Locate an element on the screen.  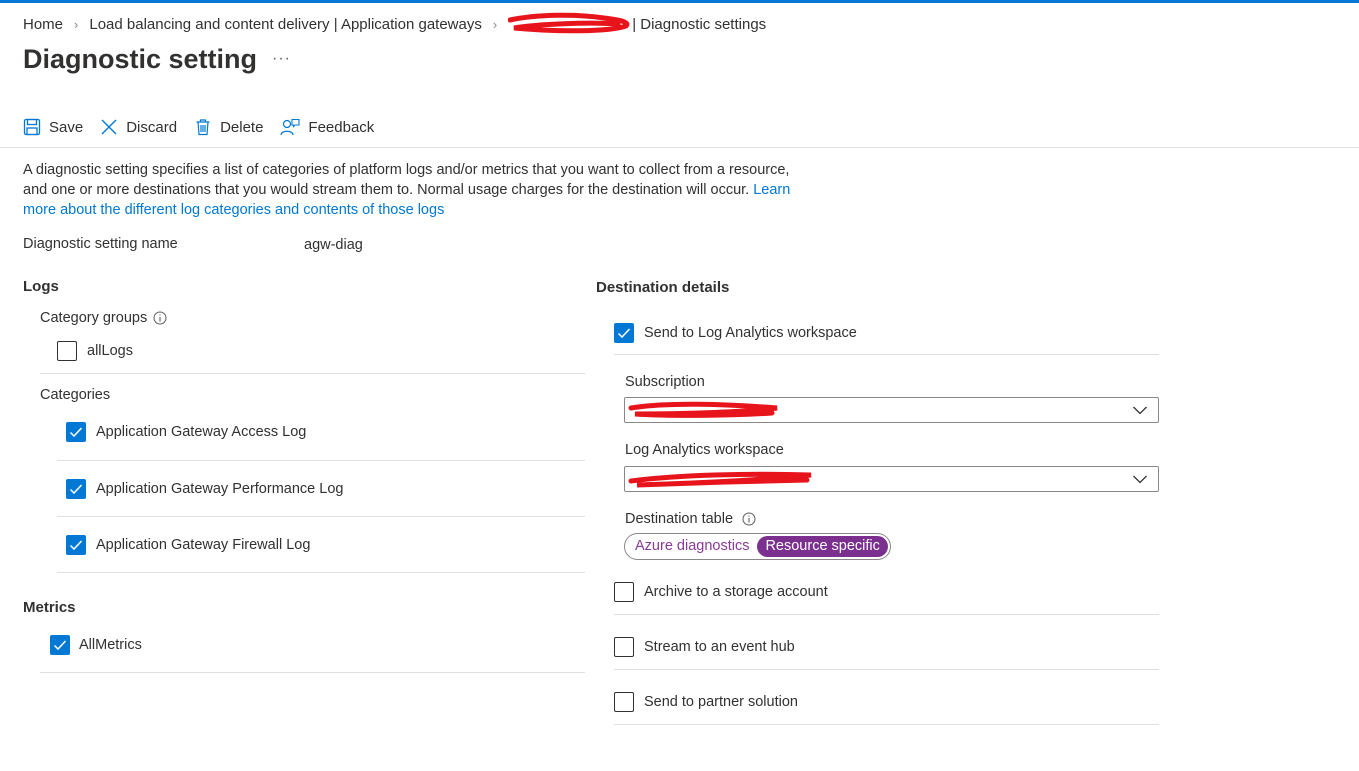
event-hub-checkbox-row: Stream to an event hub is located at coordinates (704, 647).